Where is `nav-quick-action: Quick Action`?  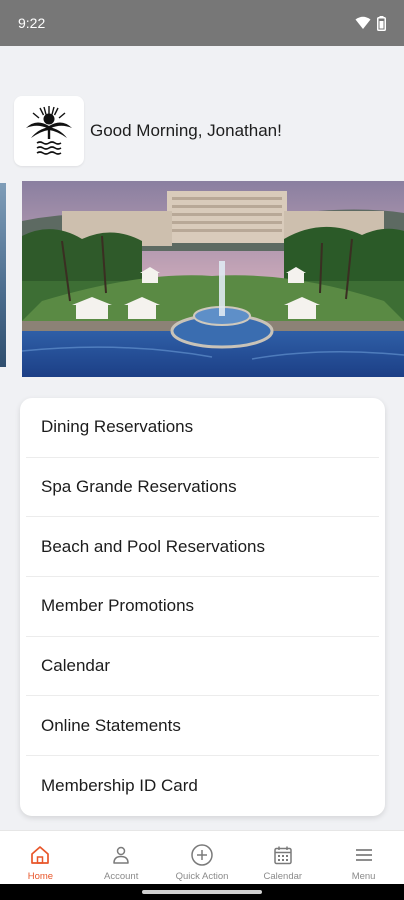 nav-quick-action: Quick Action is located at coordinates (202, 857).